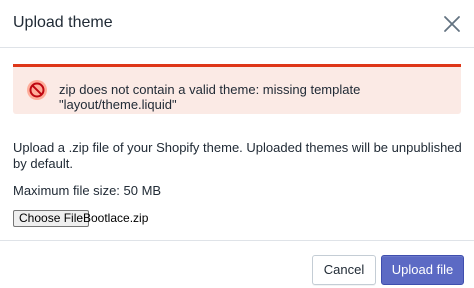  What do you see at coordinates (344, 270) in the screenshot?
I see `cancel-button: Cancel` at bounding box center [344, 270].